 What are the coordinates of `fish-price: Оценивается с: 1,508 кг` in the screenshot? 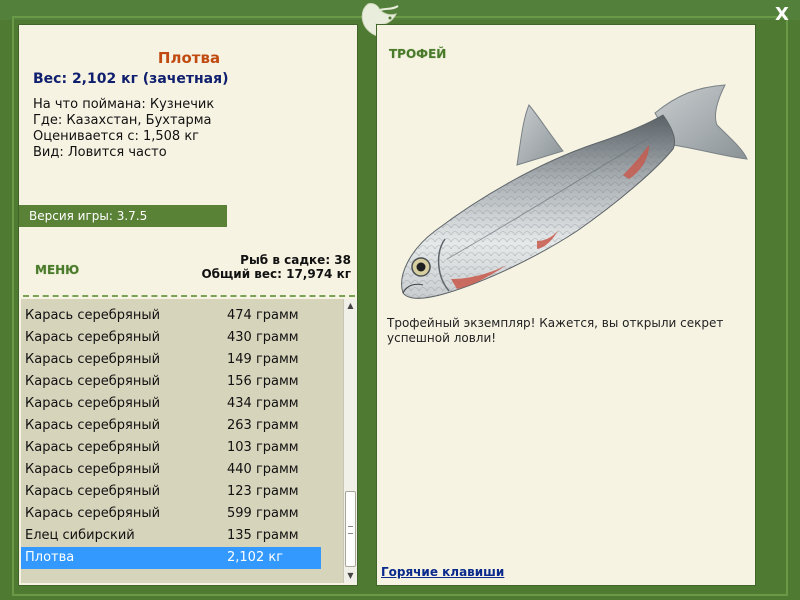 It's located at (116, 136).